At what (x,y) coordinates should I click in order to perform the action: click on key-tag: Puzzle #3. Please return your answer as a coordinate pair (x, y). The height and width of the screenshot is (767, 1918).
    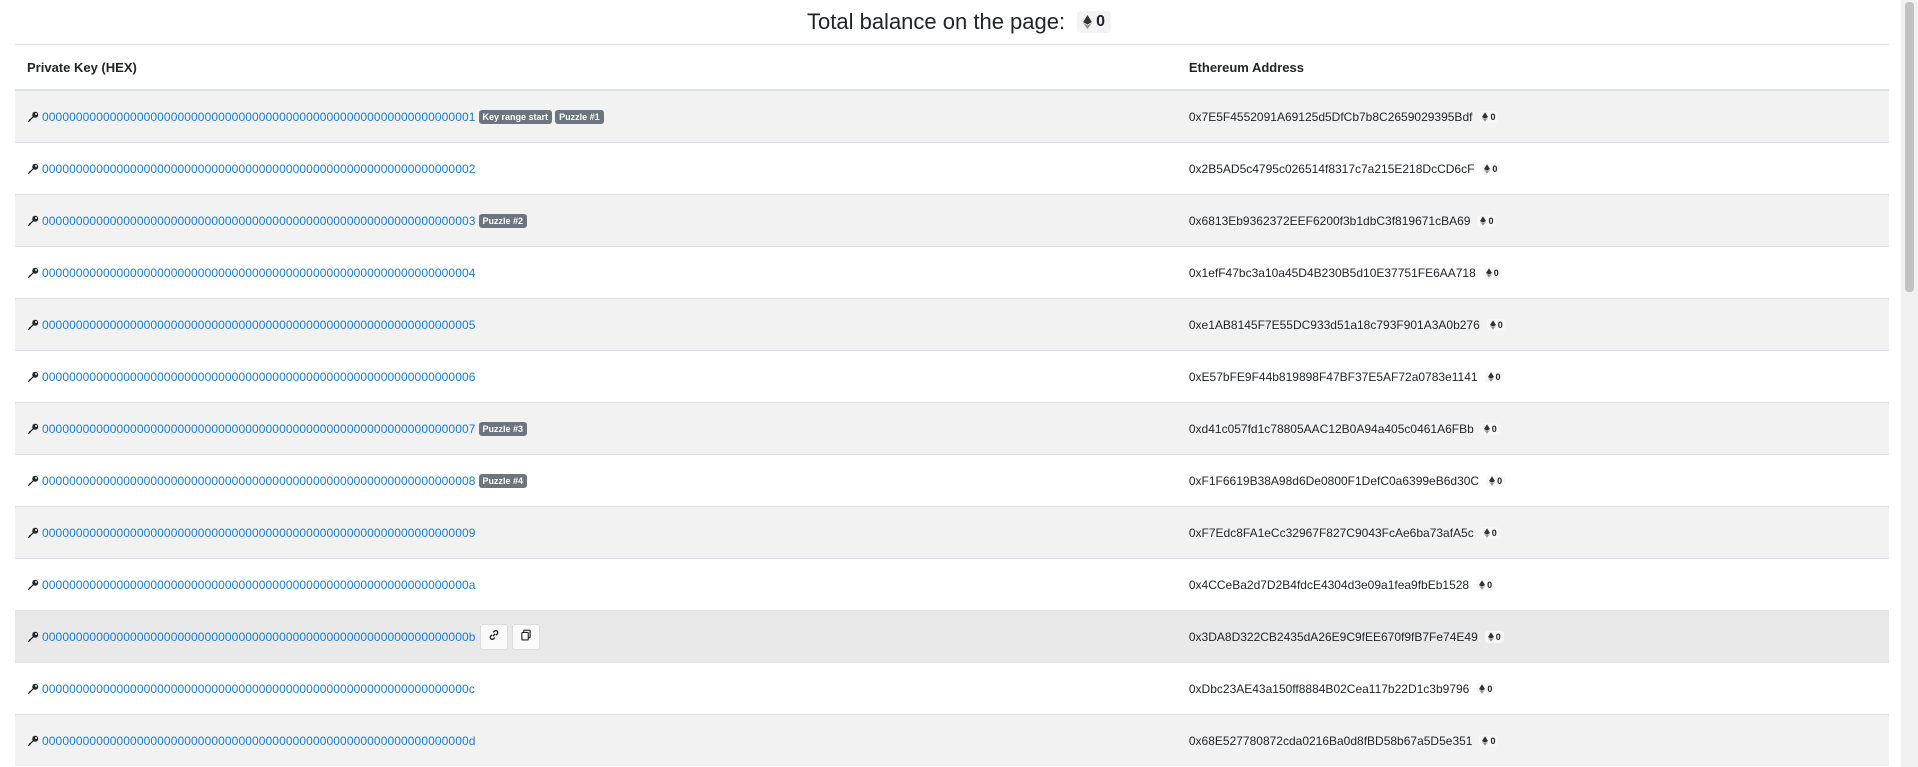
    Looking at the image, I should click on (503, 428).